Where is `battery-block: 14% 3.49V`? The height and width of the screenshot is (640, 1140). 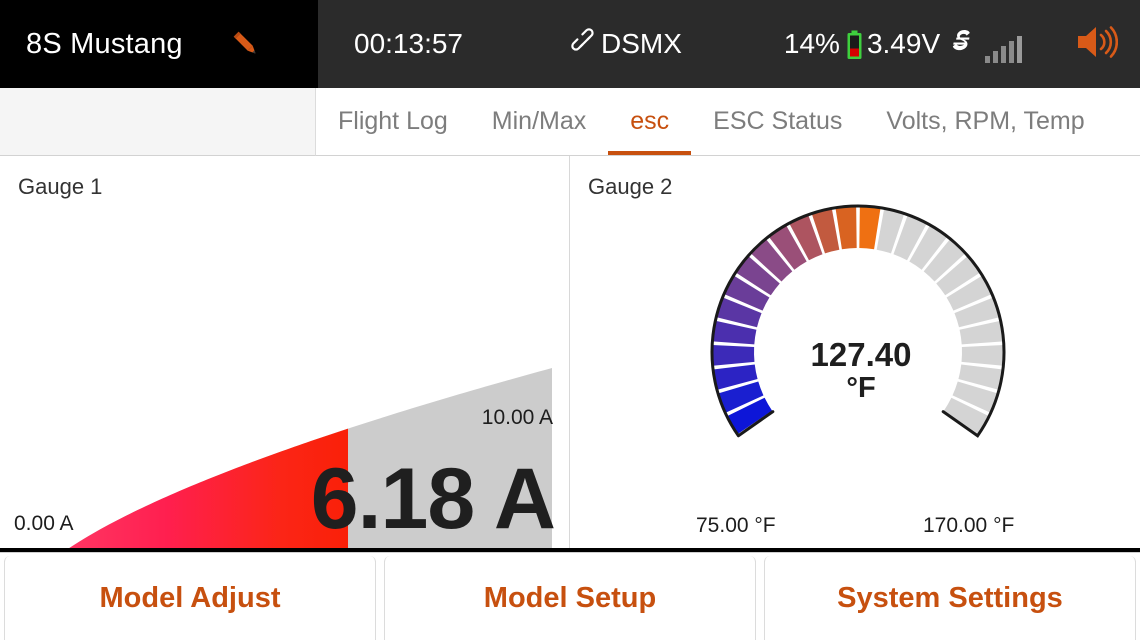 battery-block: 14% 3.49V is located at coordinates (862, 44).